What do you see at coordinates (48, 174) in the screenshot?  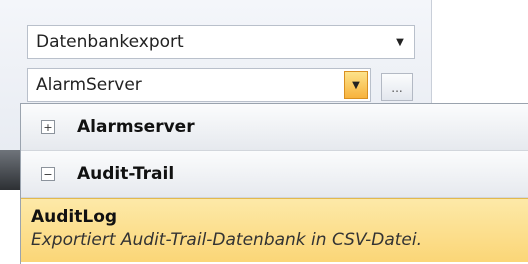 I see `collapse-icon: −` at bounding box center [48, 174].